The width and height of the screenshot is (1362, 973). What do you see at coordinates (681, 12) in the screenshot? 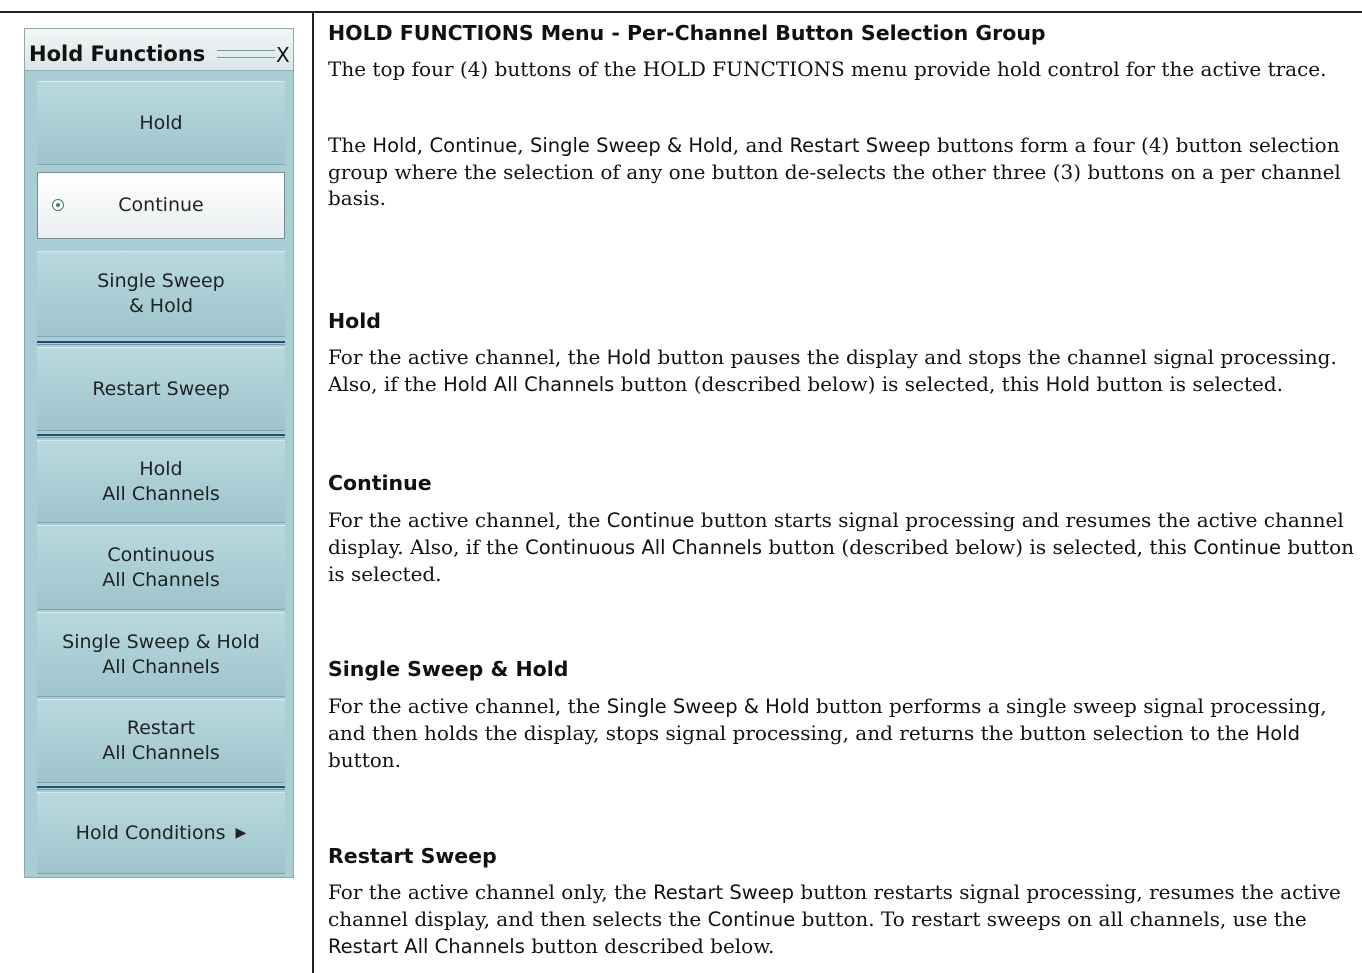
I see `top-rule` at bounding box center [681, 12].